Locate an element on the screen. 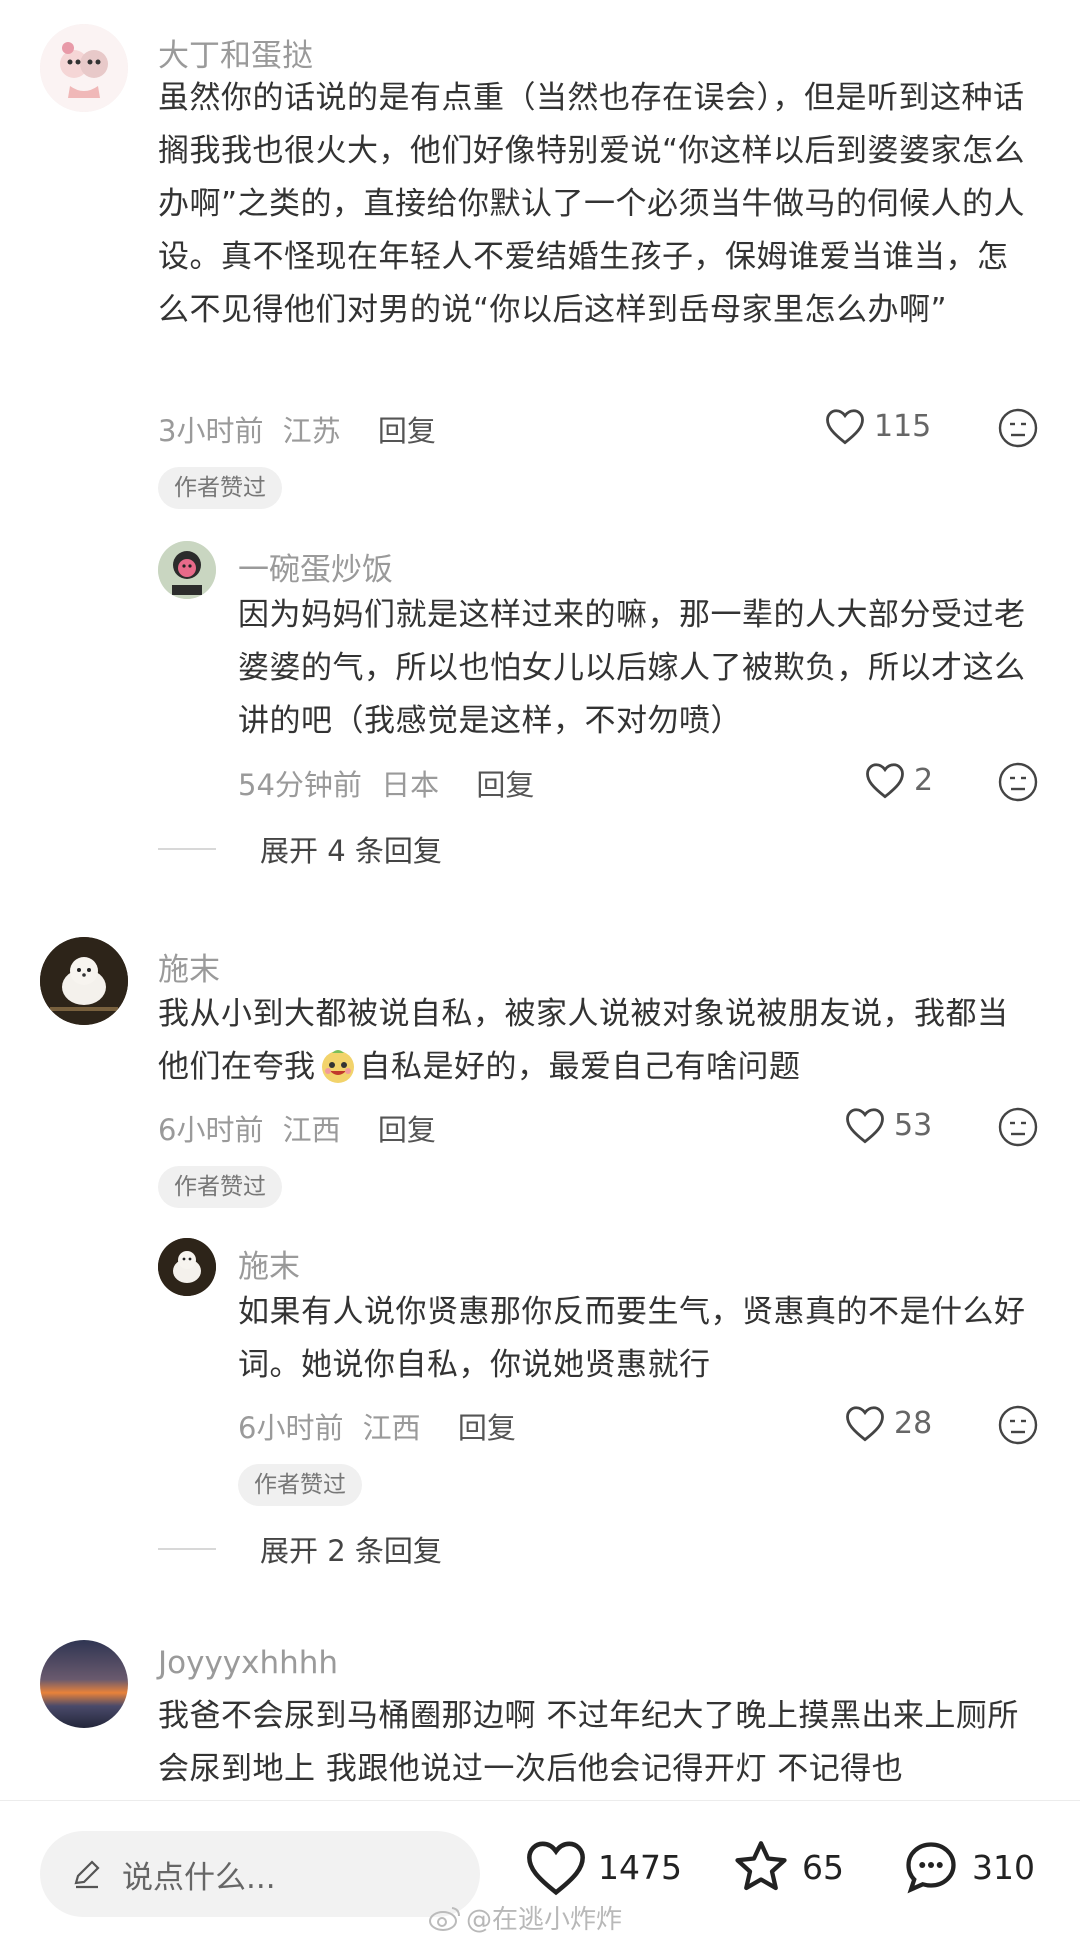 The image size is (1080, 1944). username: Joyyyxhhhh is located at coordinates (248, 1663).